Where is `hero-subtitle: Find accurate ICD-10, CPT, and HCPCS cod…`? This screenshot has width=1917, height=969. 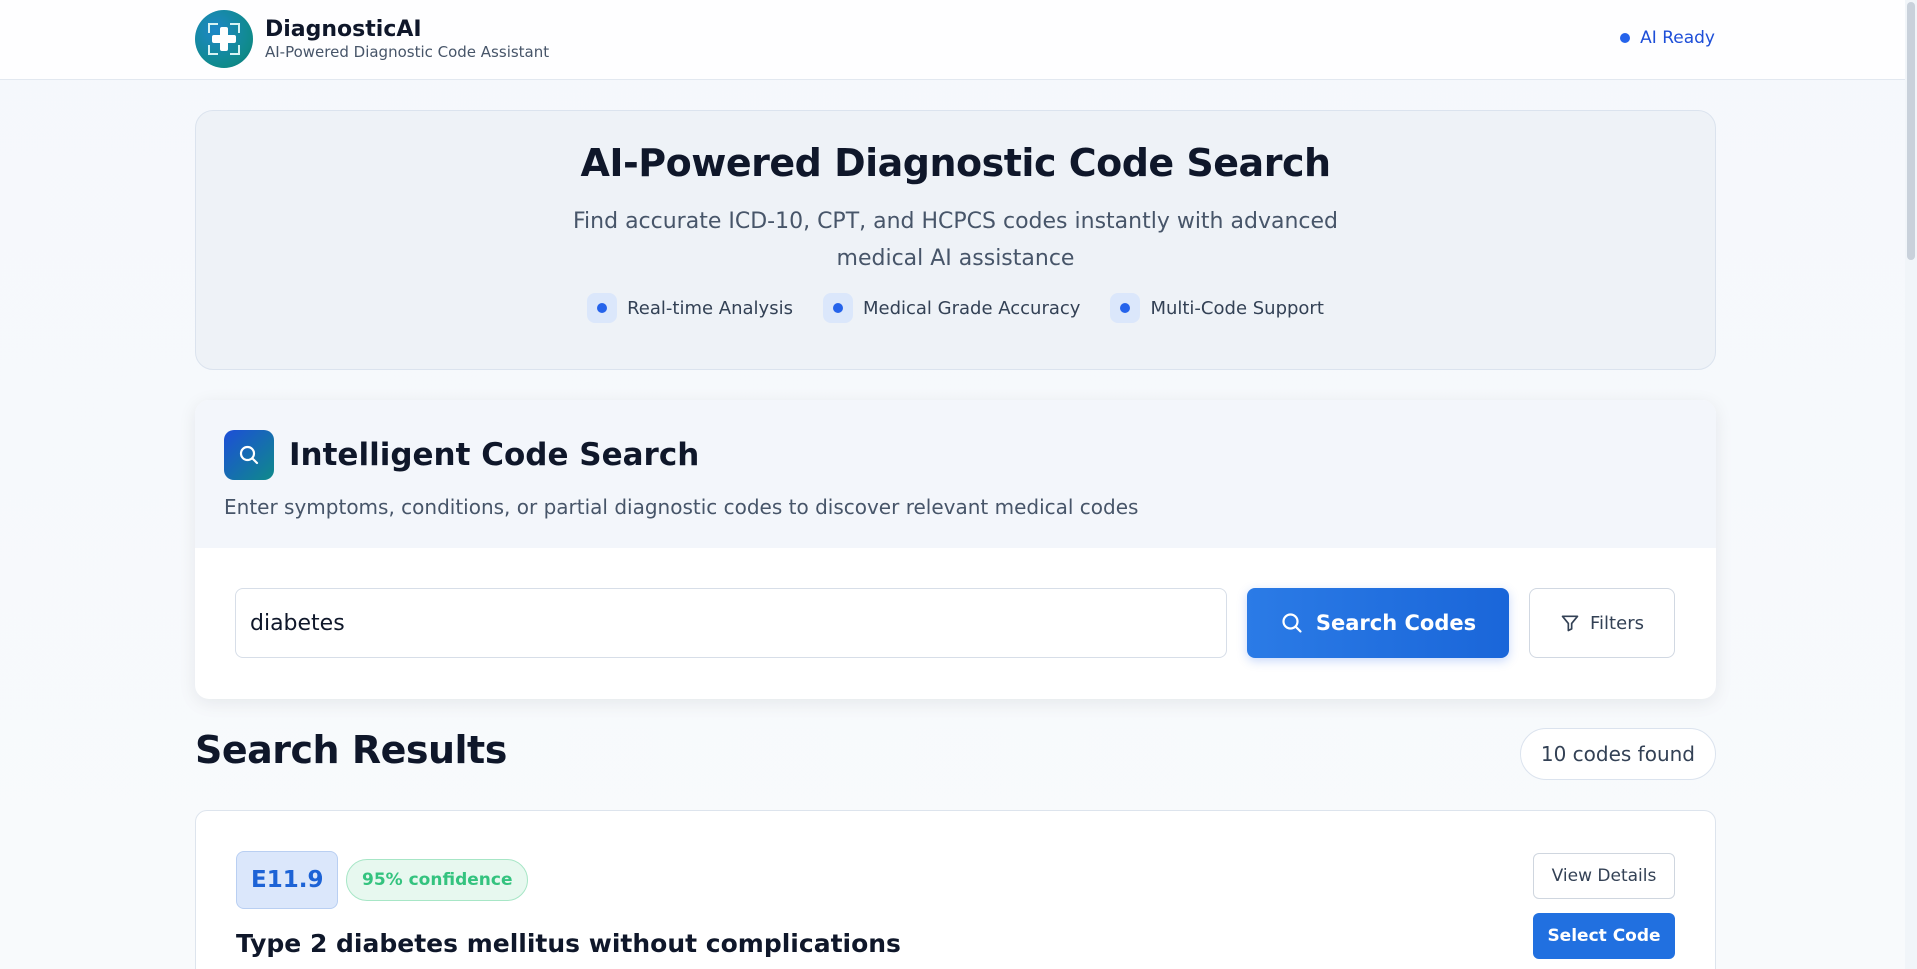 hero-subtitle: Find accurate ICD-10, CPT, and HCPCS cod… is located at coordinates (955, 240).